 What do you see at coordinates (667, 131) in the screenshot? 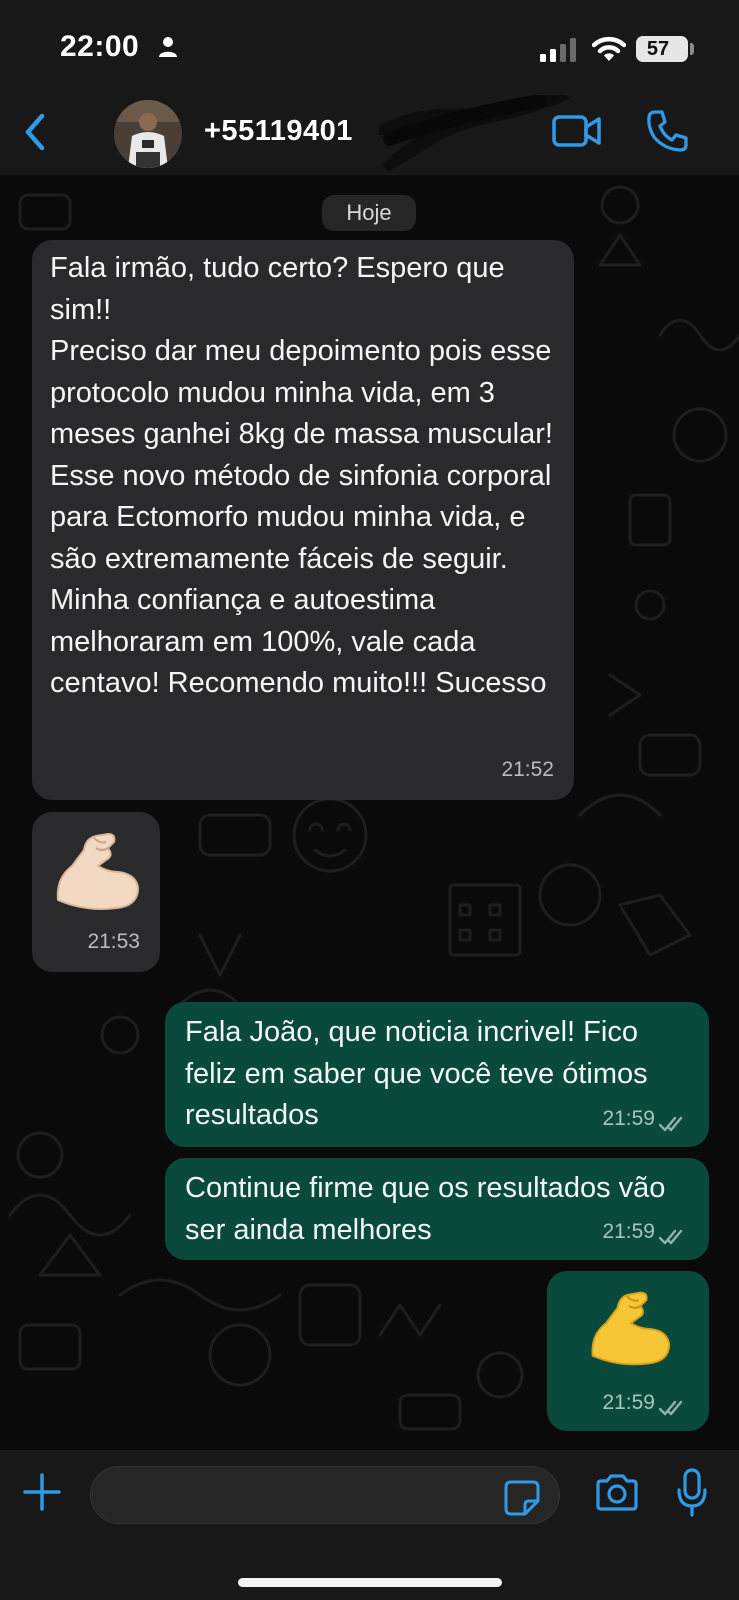
I see `phone-icon` at bounding box center [667, 131].